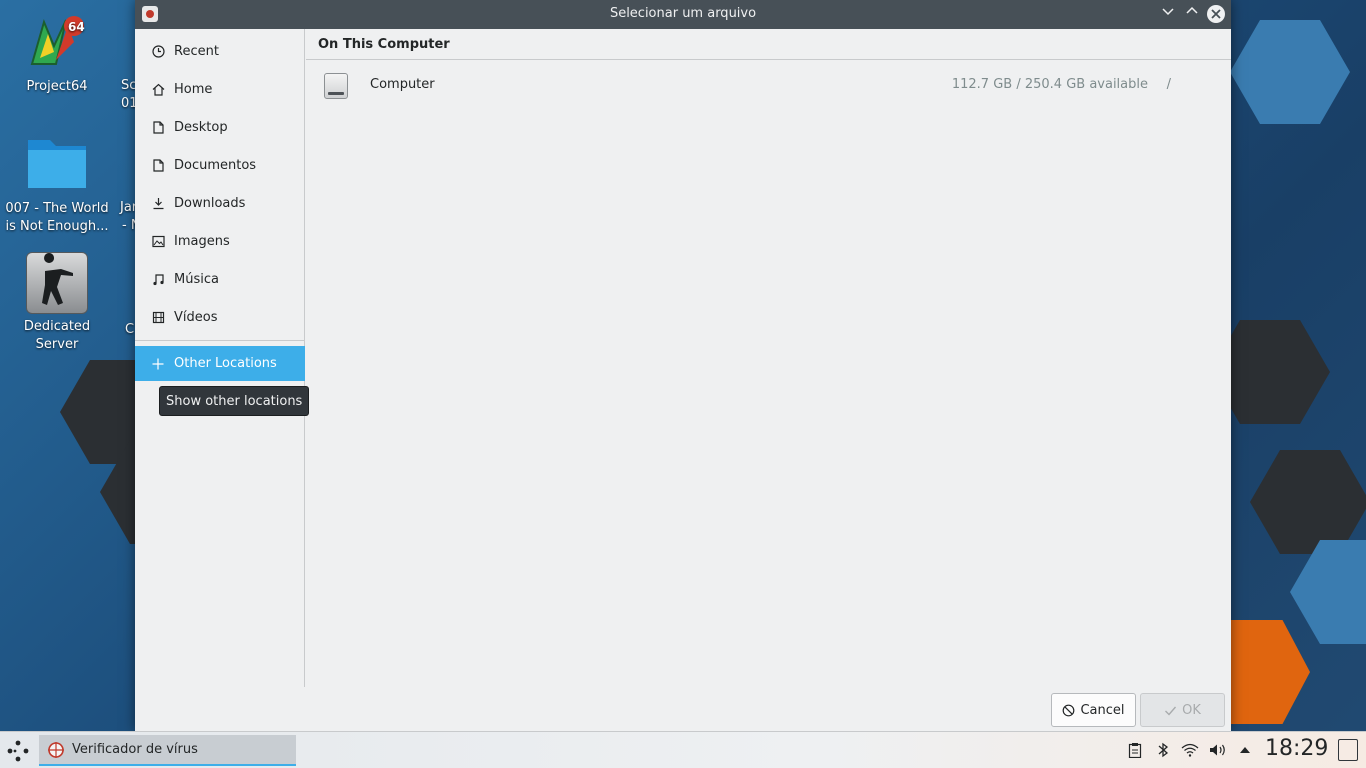 This screenshot has height=768, width=1366. What do you see at coordinates (76, 27) in the screenshot?
I see `svg-text: 64` at bounding box center [76, 27].